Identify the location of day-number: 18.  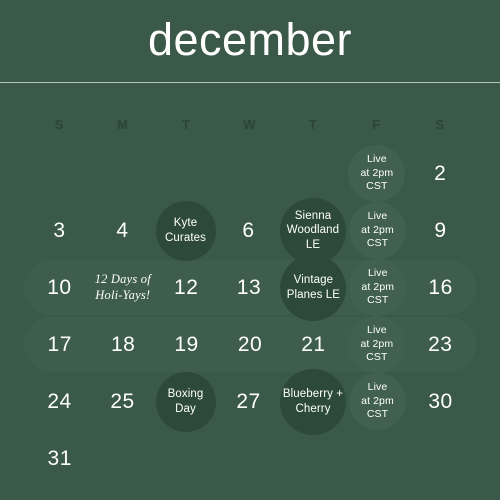
(123, 344).